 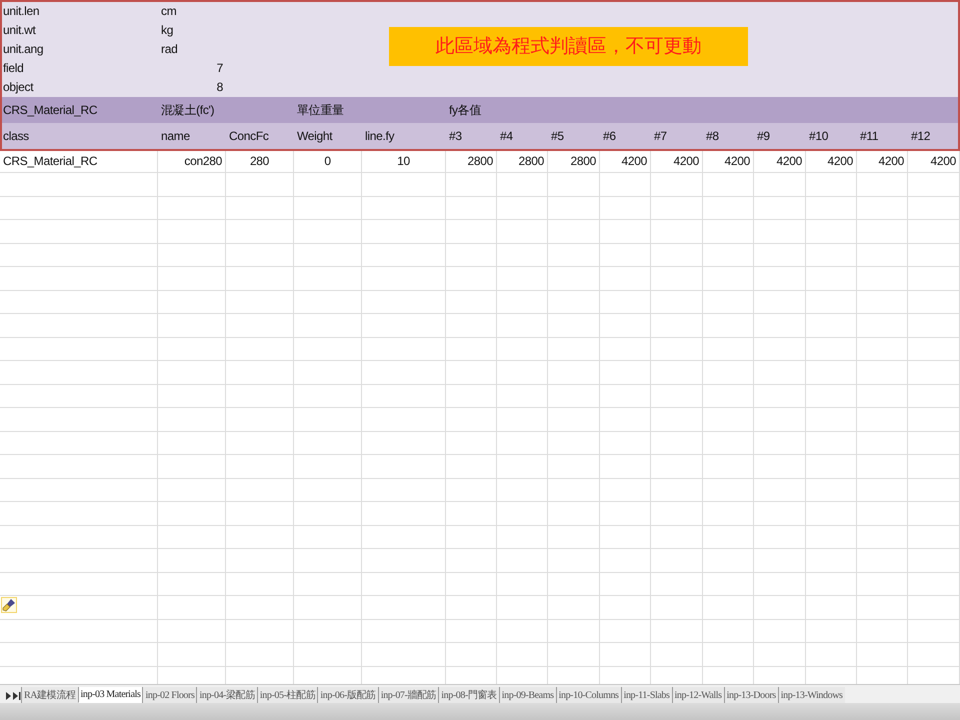 I want to click on meta-value: rad, so click(x=169, y=49).